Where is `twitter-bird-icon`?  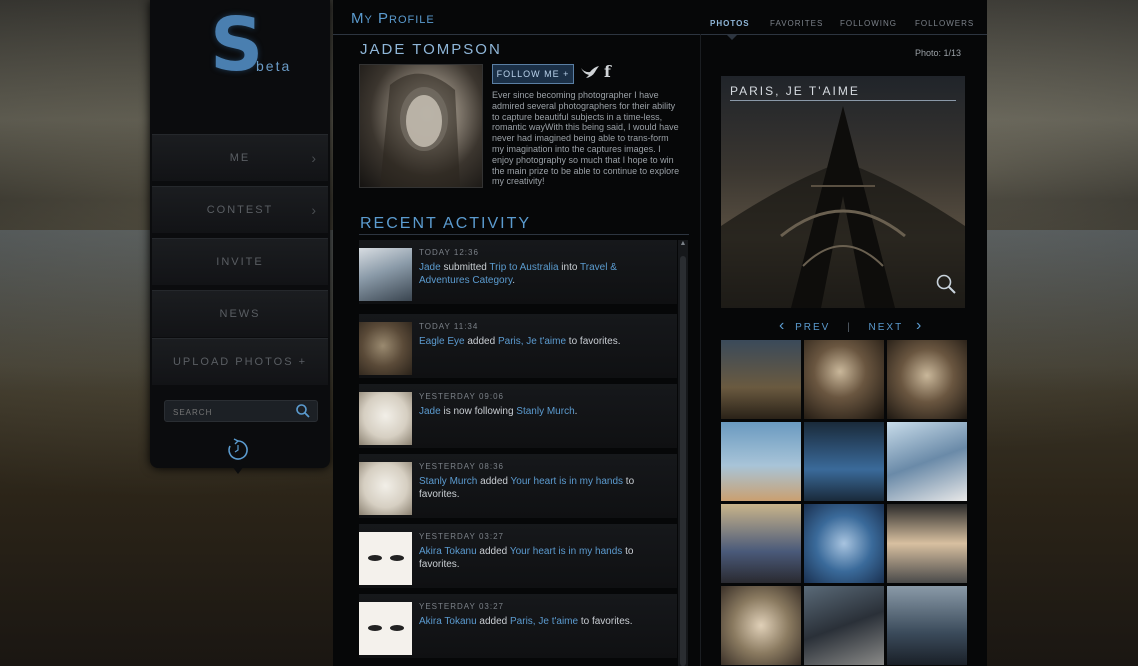 twitter-bird-icon is located at coordinates (590, 73).